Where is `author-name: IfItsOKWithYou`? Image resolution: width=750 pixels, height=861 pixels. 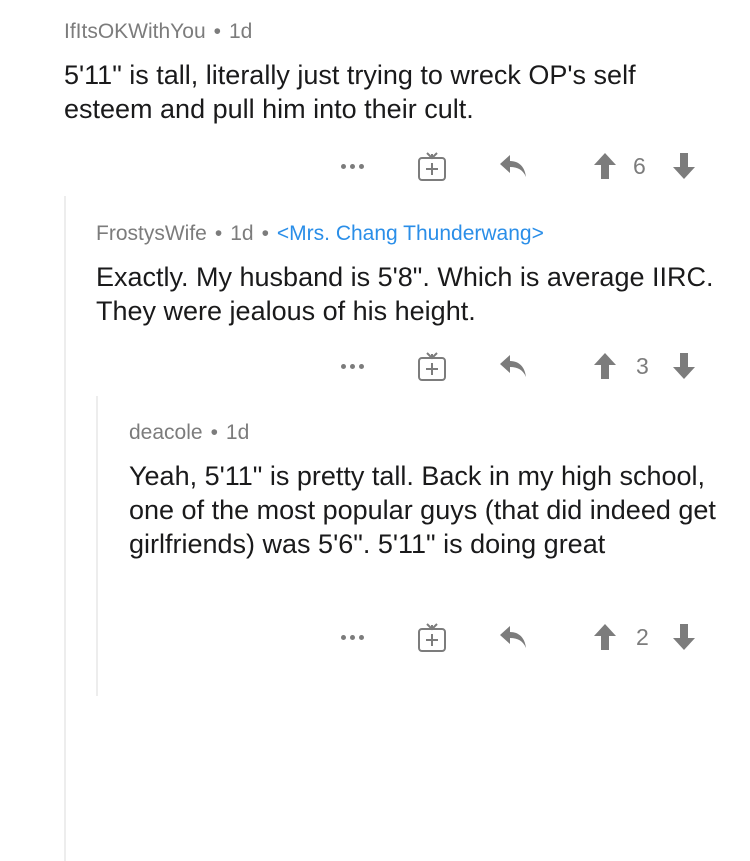 author-name: IfItsOKWithYou is located at coordinates (135, 31).